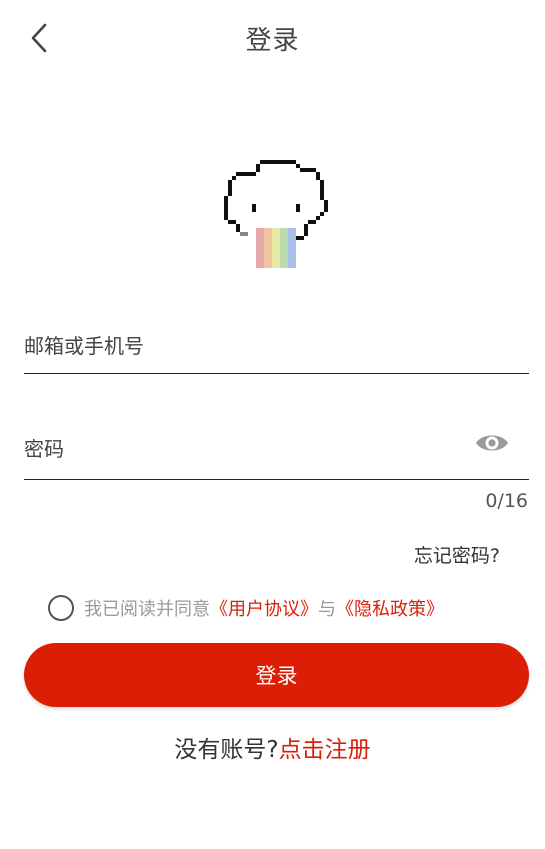 The width and height of the screenshot is (545, 849). I want to click on agreement-conjunction: 与, so click(327, 609).